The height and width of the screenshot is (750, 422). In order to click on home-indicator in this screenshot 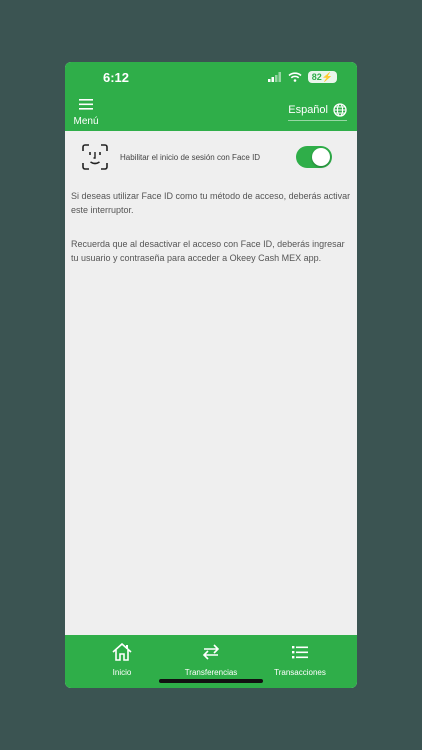, I will do `click(211, 681)`.